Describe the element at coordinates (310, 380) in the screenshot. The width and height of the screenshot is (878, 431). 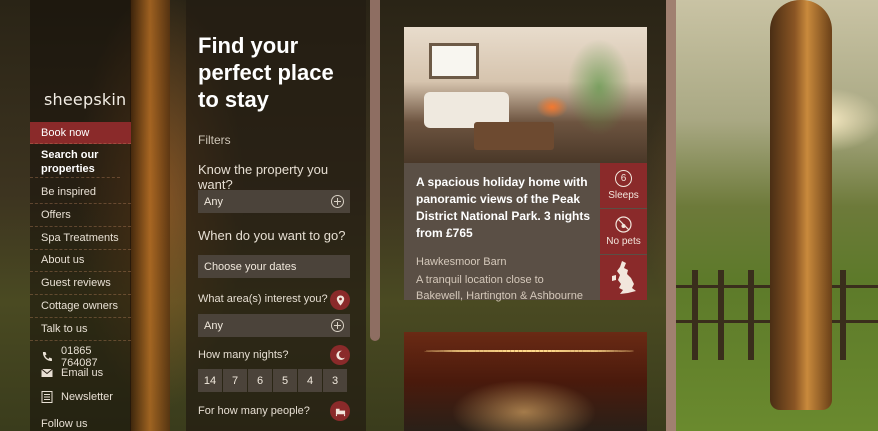
I see `nights-option: 4` at that location.